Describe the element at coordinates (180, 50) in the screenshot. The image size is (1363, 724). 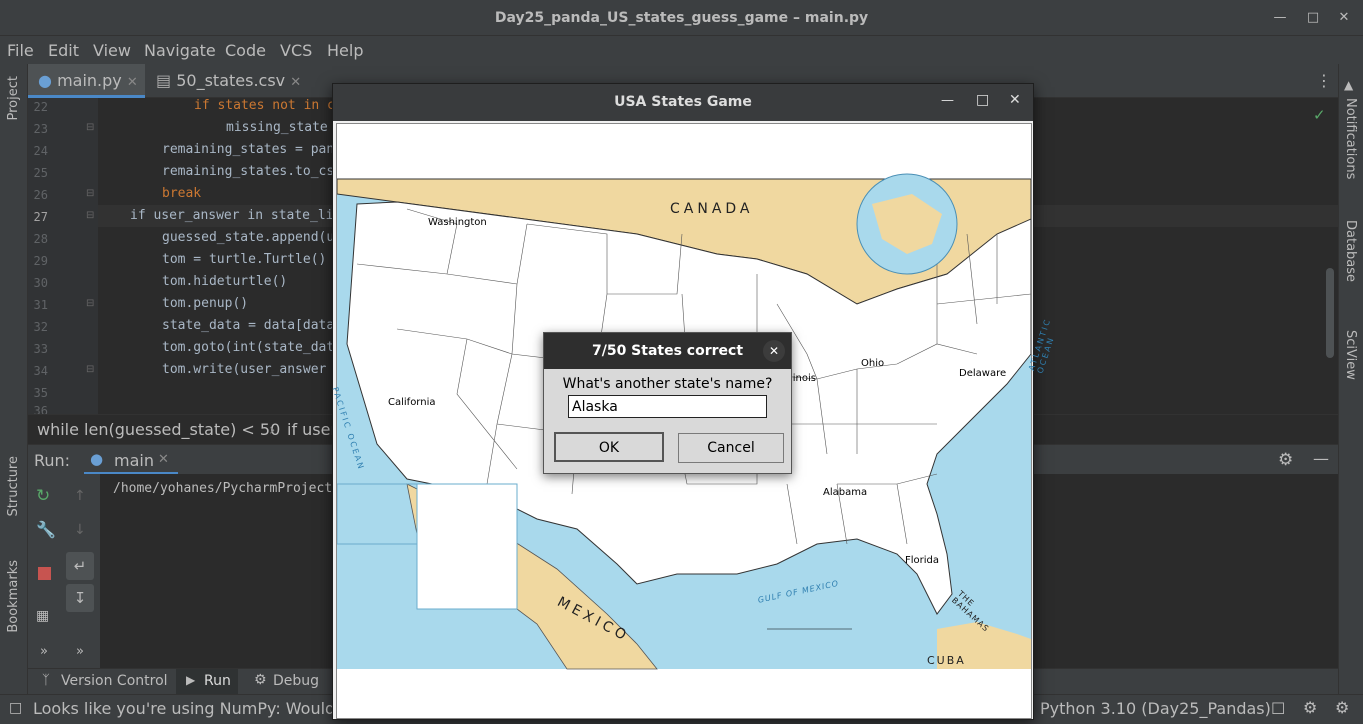
I see `menu-navigate: Navigate` at that location.